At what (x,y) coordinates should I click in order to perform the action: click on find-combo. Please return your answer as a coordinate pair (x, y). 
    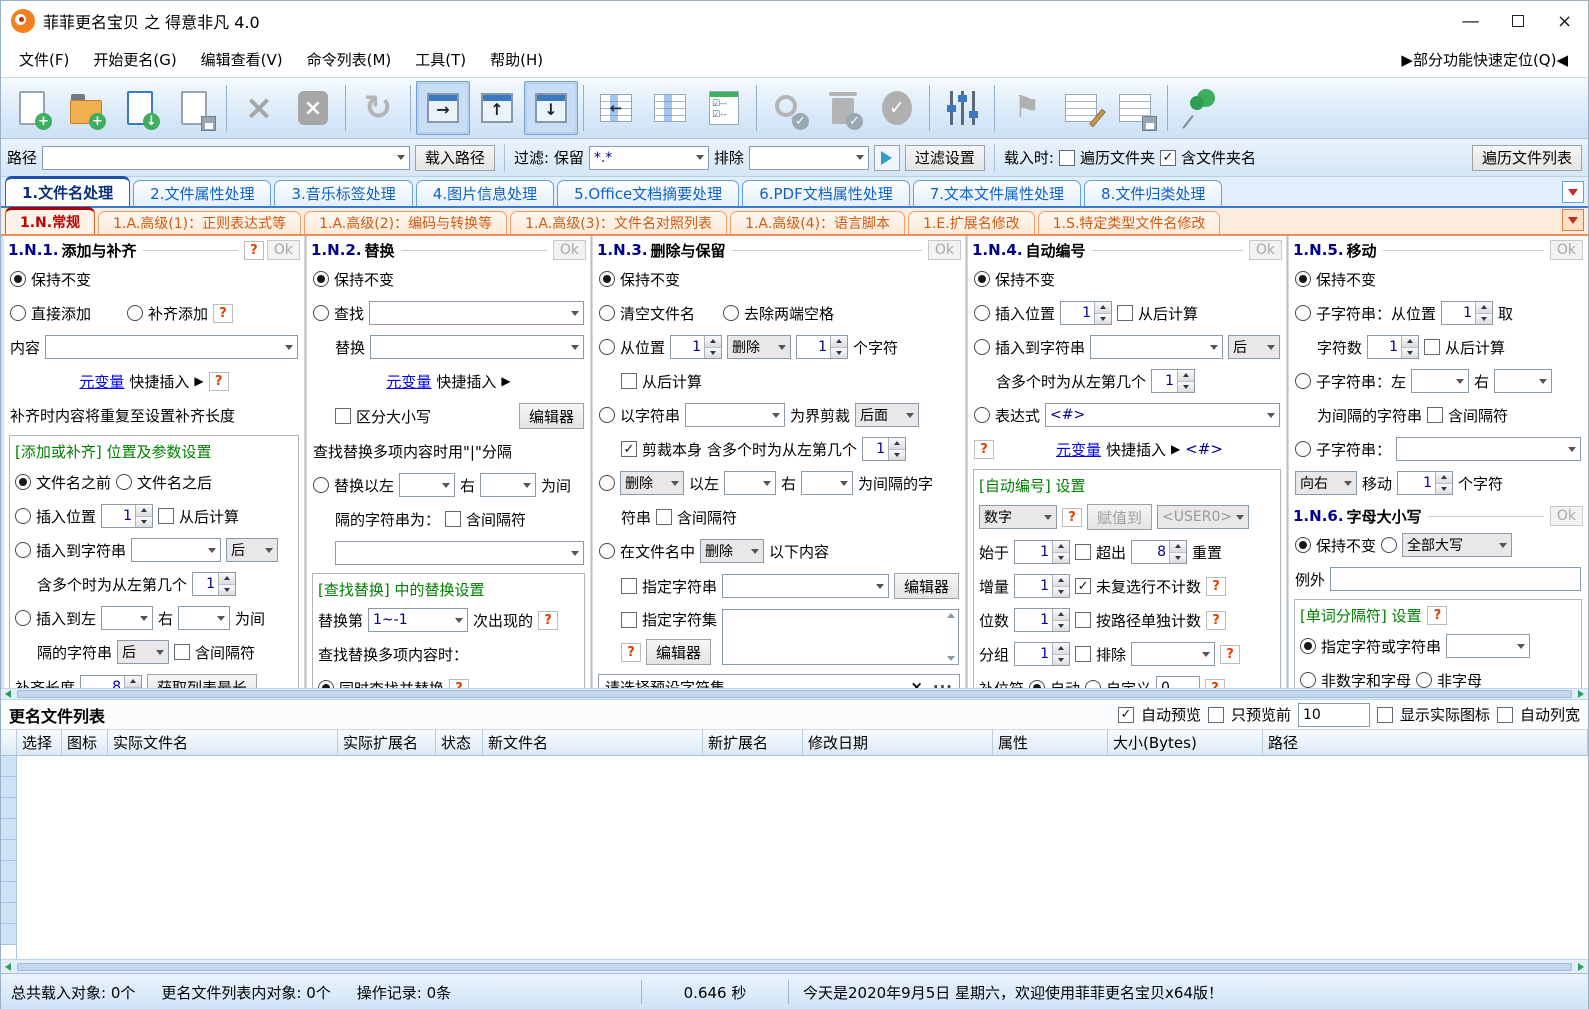
    Looking at the image, I should click on (476, 313).